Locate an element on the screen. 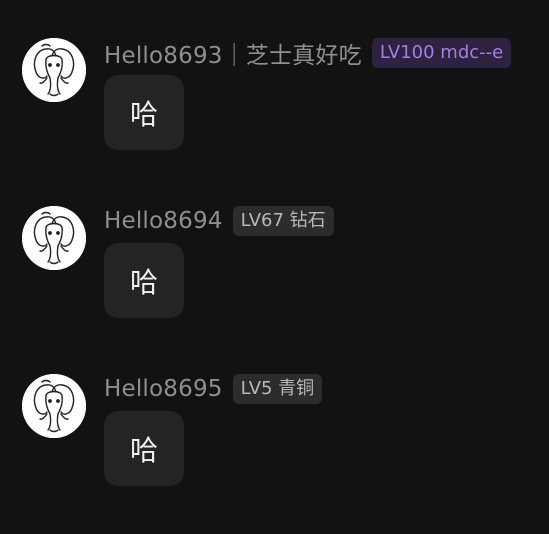 The width and height of the screenshot is (549, 534). message-header: Hello8695 LV5 青铜 is located at coordinates (213, 389).